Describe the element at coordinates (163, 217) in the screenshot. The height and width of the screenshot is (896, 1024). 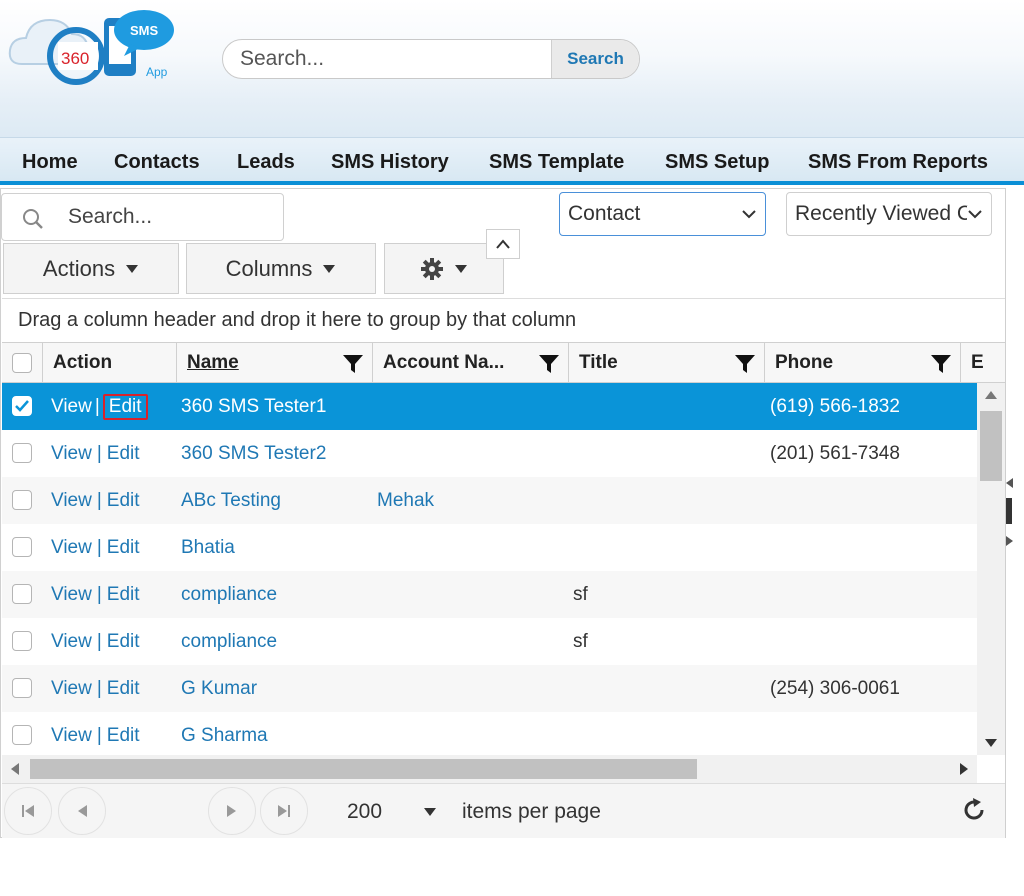
I see `grid-search-input` at that location.